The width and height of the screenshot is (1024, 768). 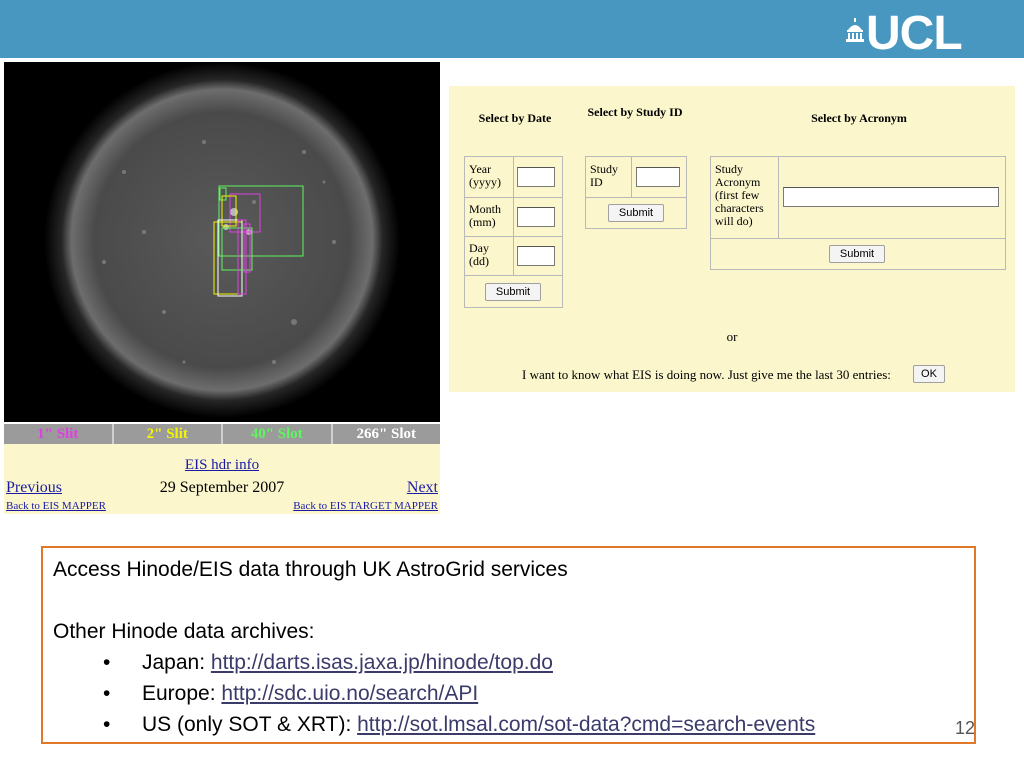 I want to click on archive-europe: Europe: http://sdc.uio.no/search/API, so click(x=310, y=694).